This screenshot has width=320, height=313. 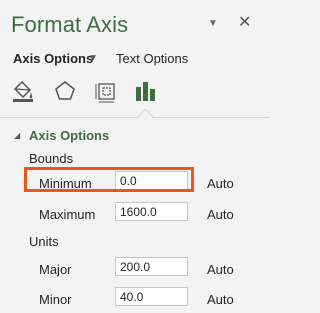 I want to click on effects-icon, so click(x=65, y=91).